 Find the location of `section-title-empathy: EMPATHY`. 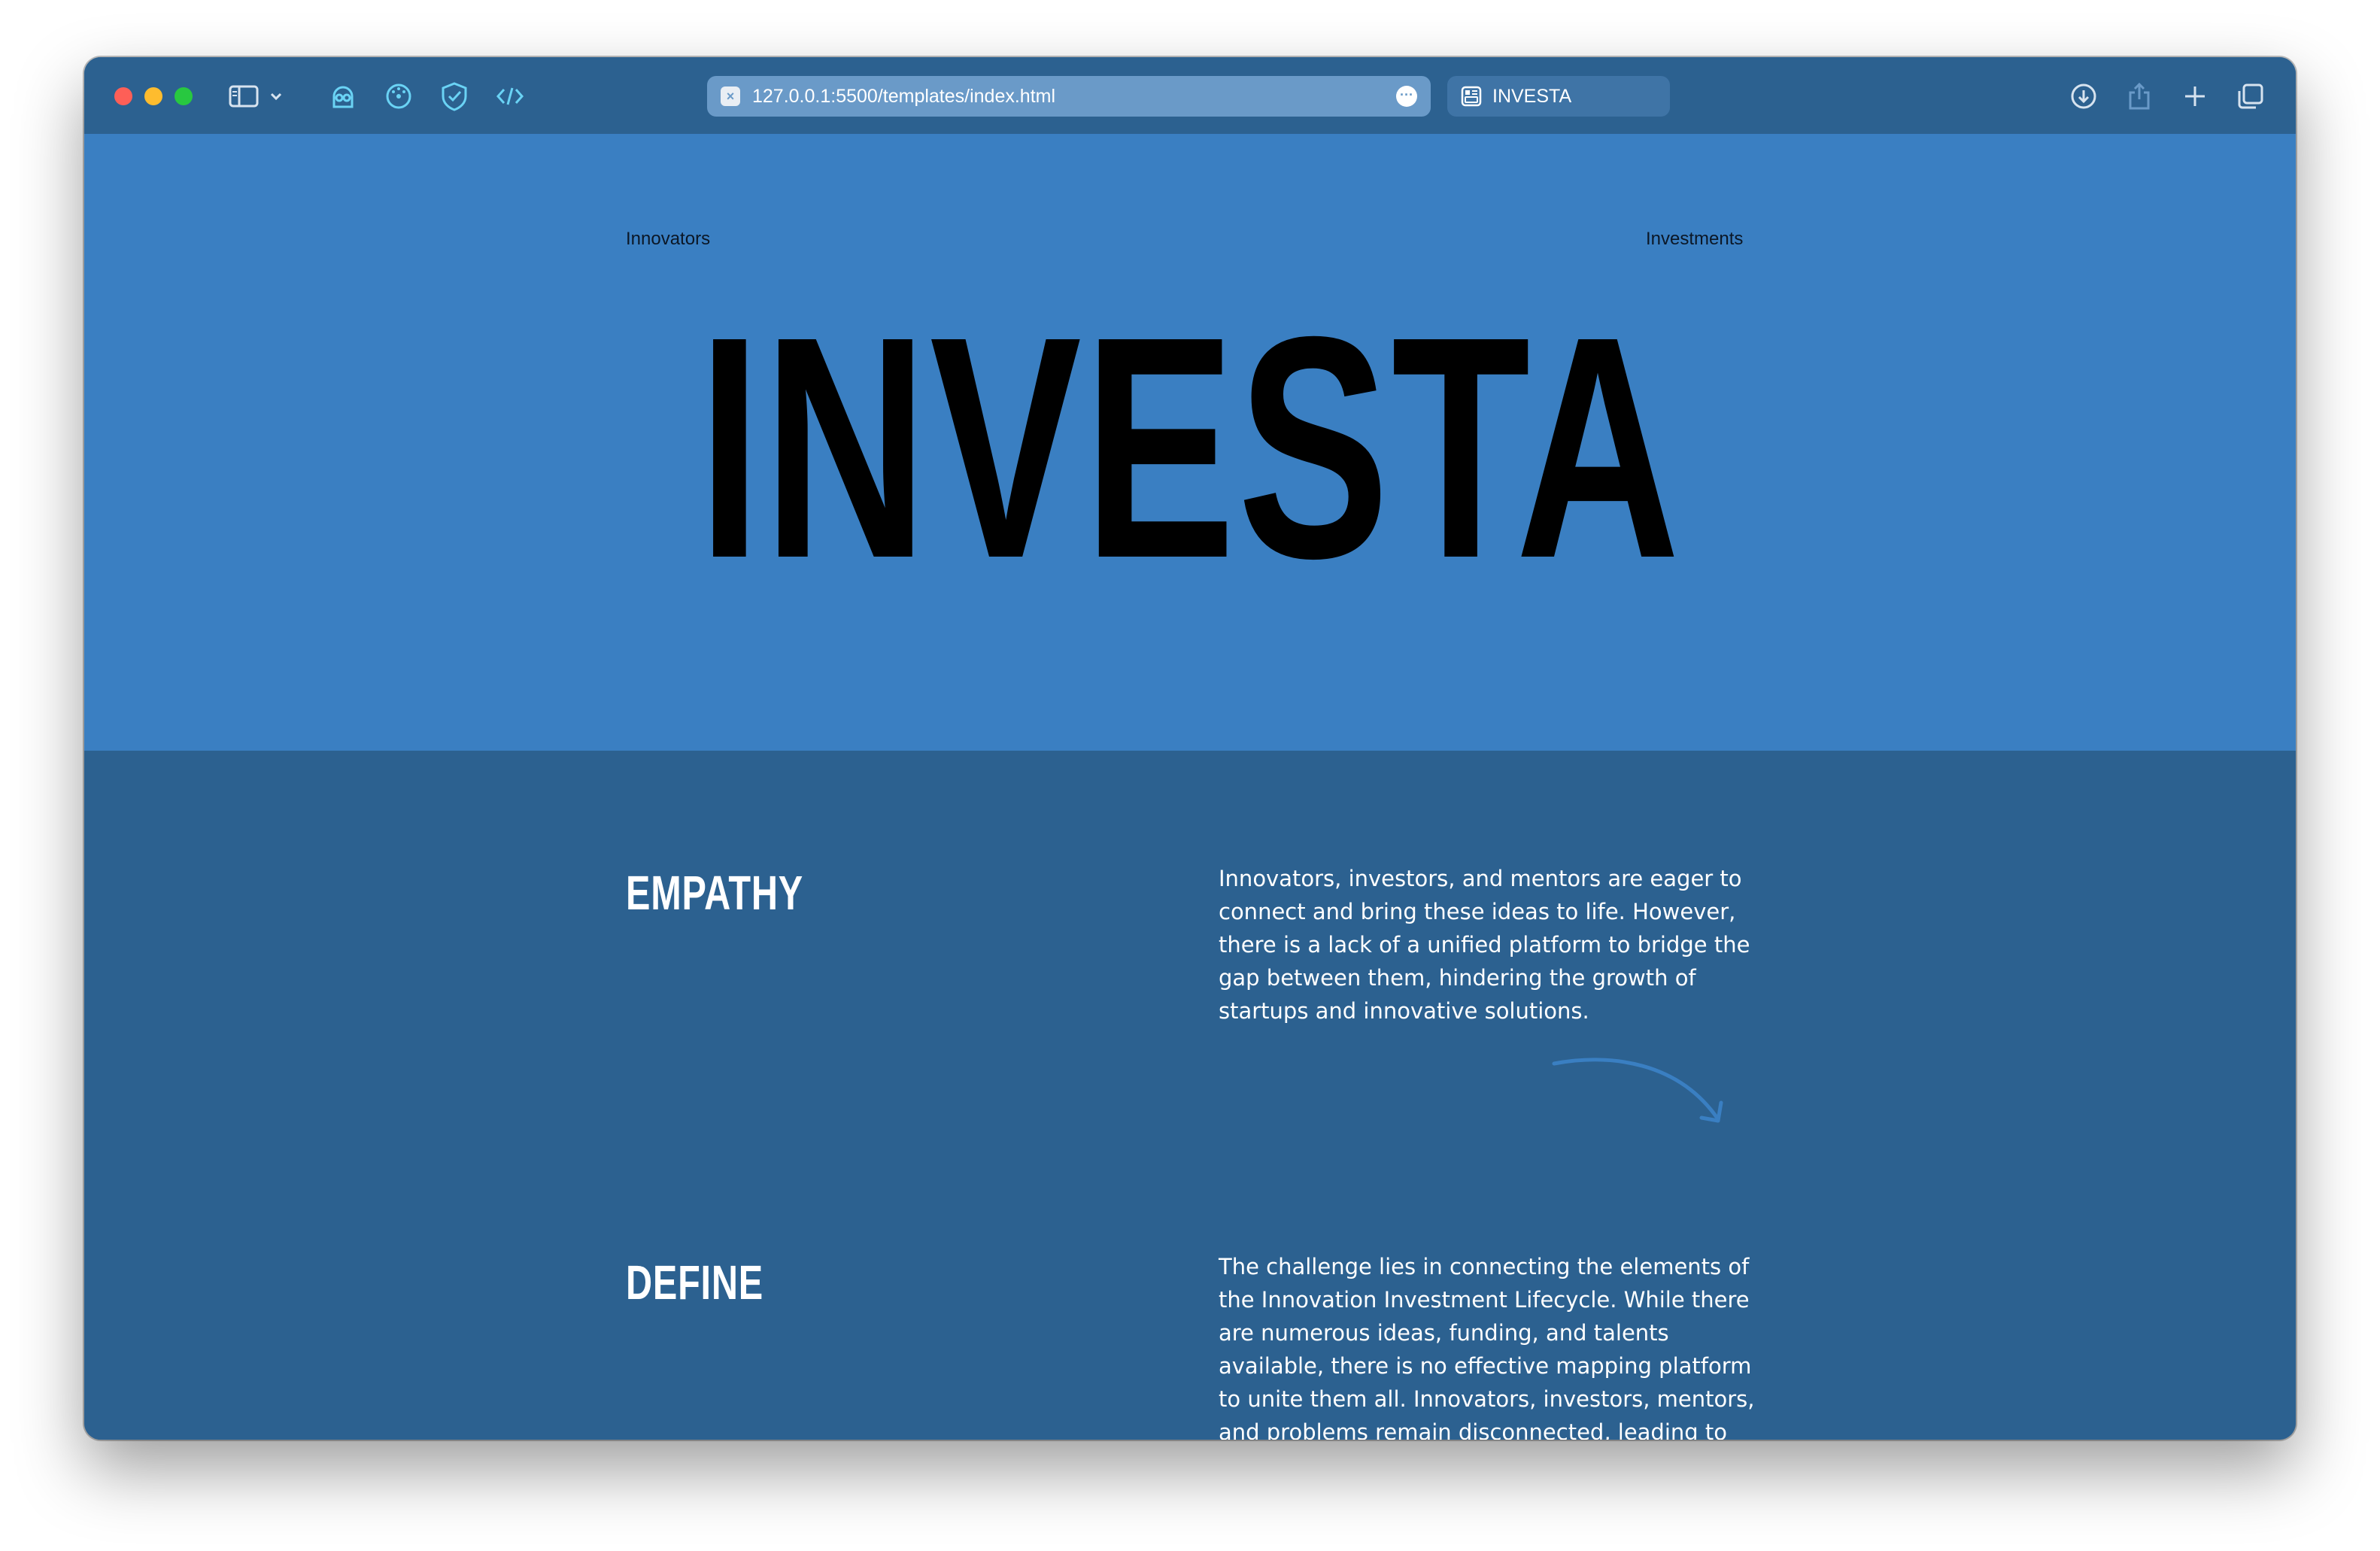

section-title-empathy: EMPATHY is located at coordinates (714, 893).